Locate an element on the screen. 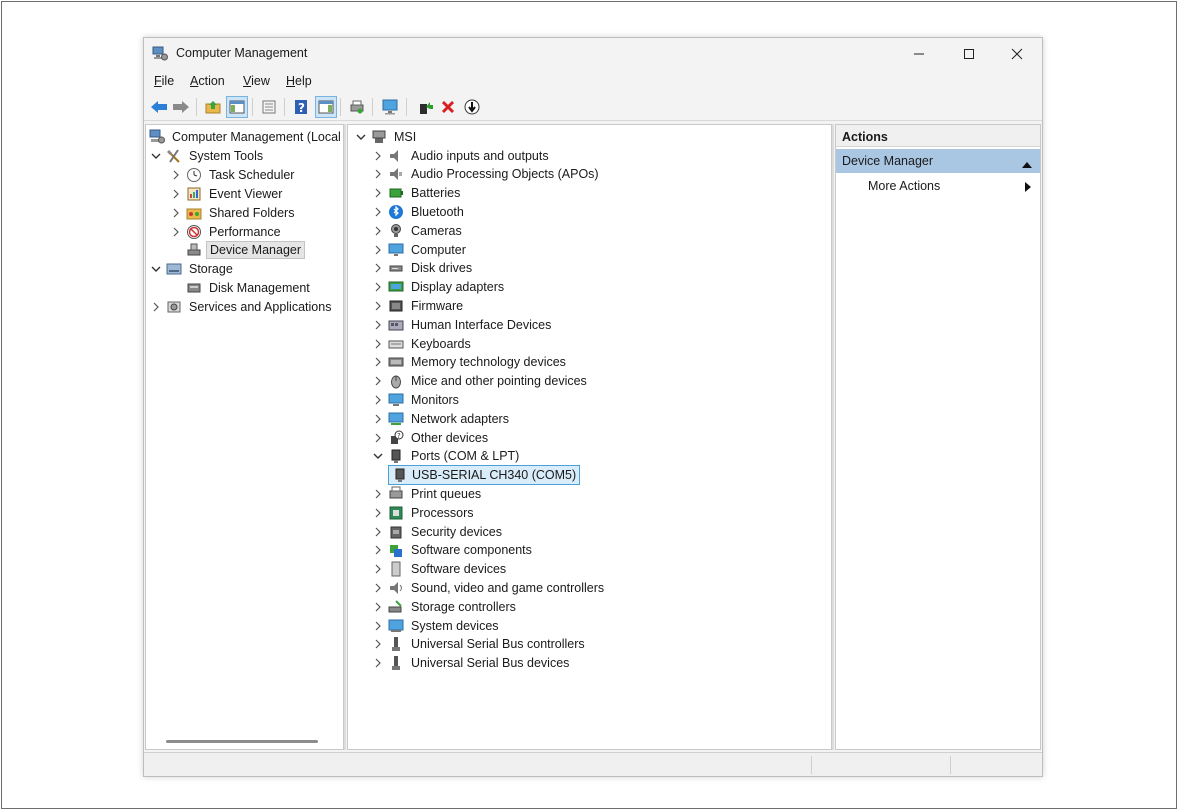  tree-item-device-manager: Device Manager is located at coordinates (246, 249).